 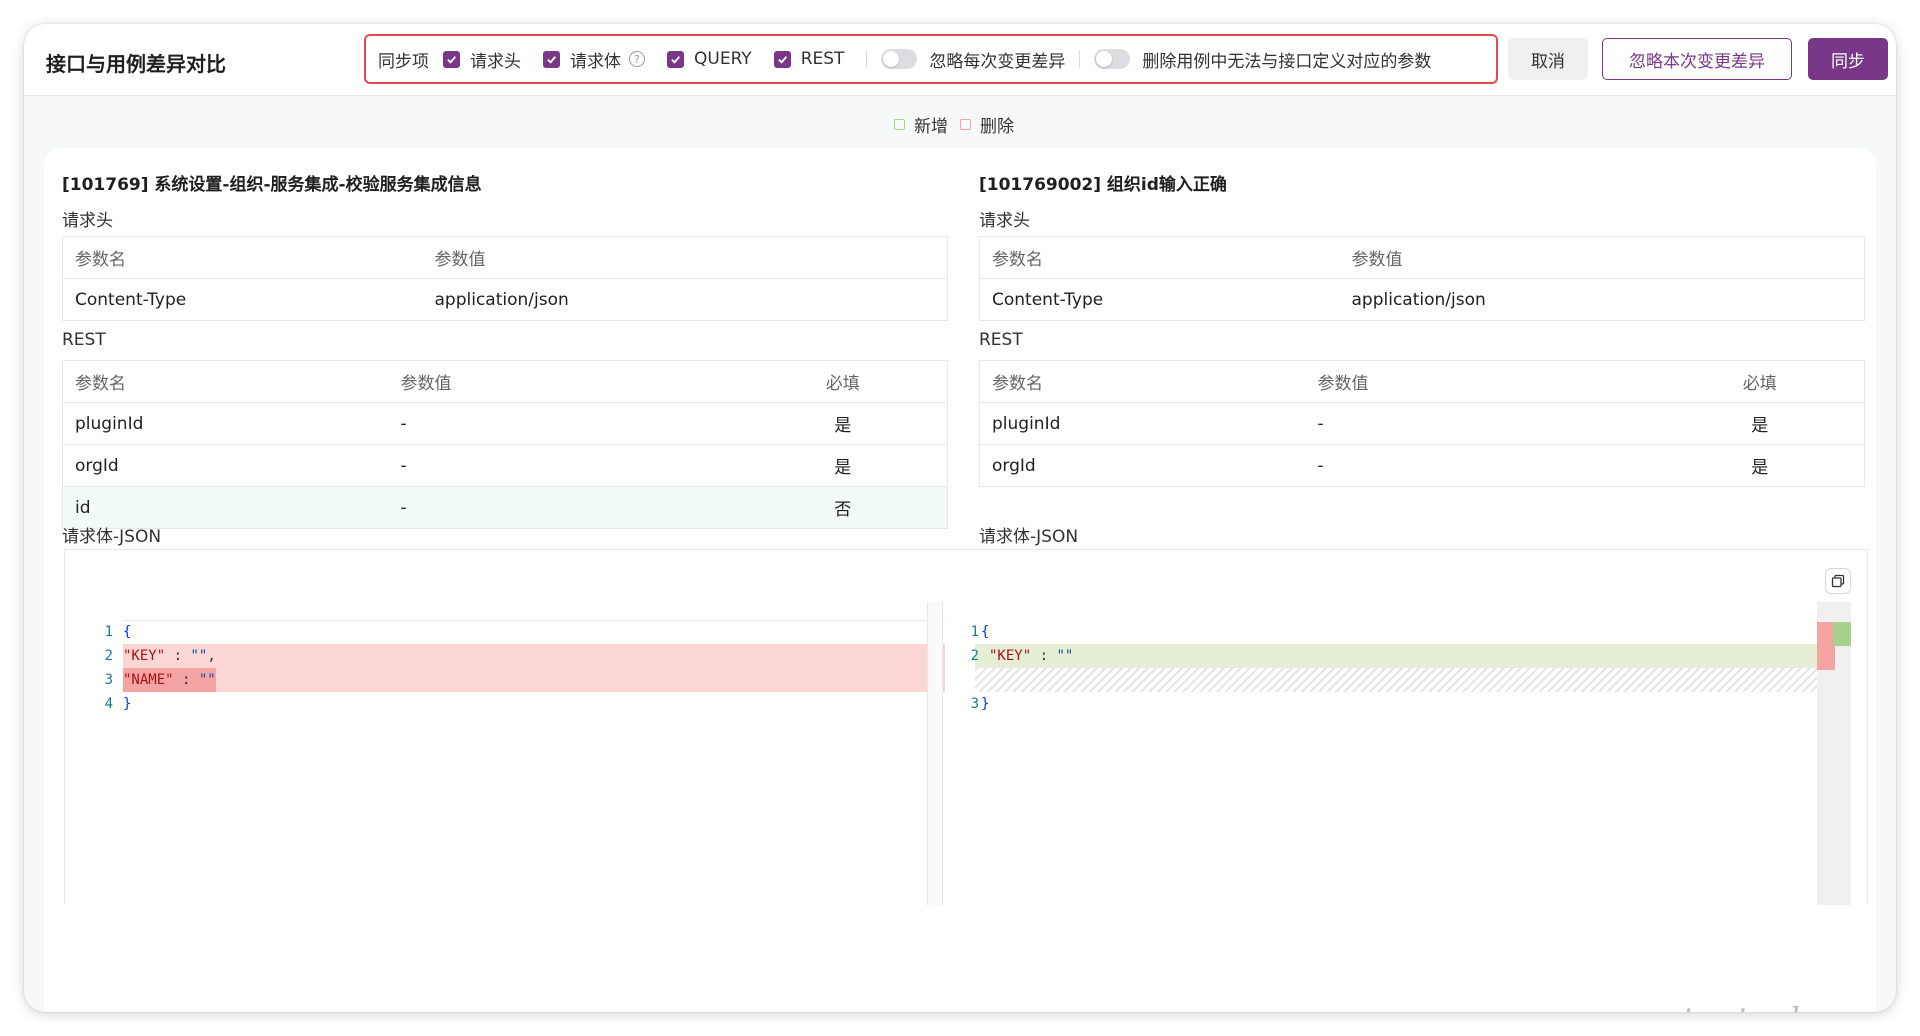 What do you see at coordinates (1834, 753) in the screenshot?
I see `diff-overview-ruler` at bounding box center [1834, 753].